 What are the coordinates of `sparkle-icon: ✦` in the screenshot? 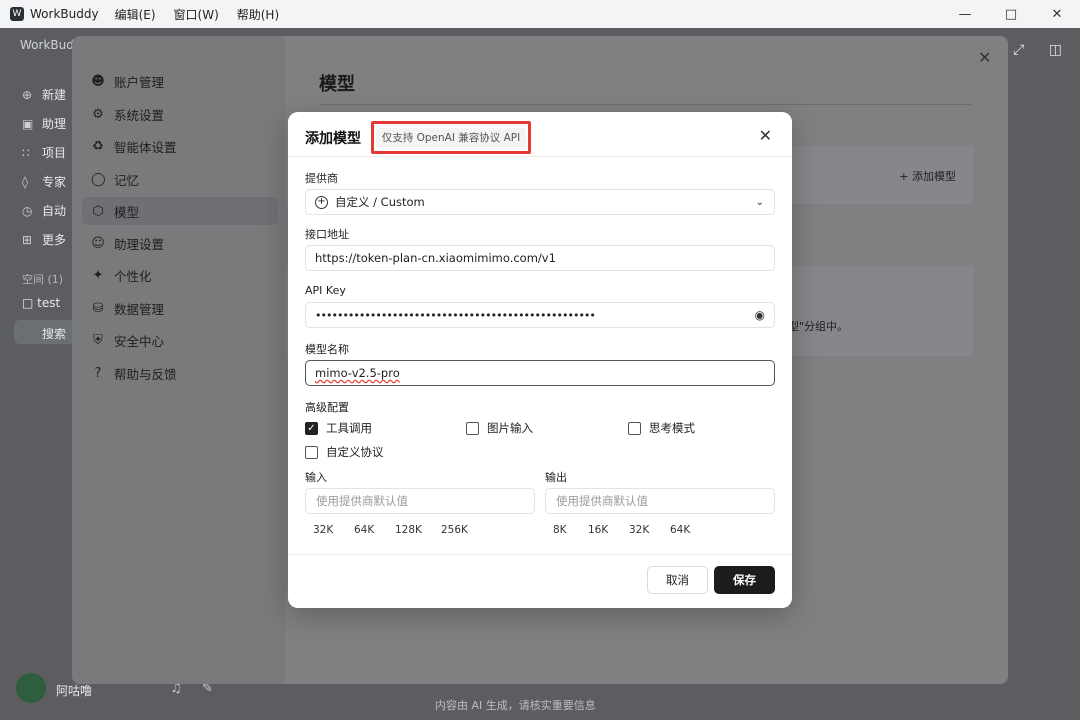 It's located at (98, 275).